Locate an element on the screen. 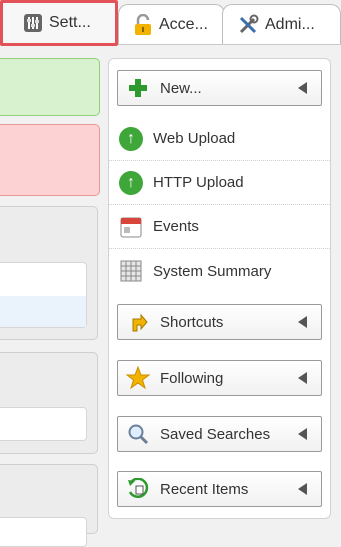 Image resolution: width=341 pixels, height=547 pixels. left-box-1-highlight-row is located at coordinates (43, 311).